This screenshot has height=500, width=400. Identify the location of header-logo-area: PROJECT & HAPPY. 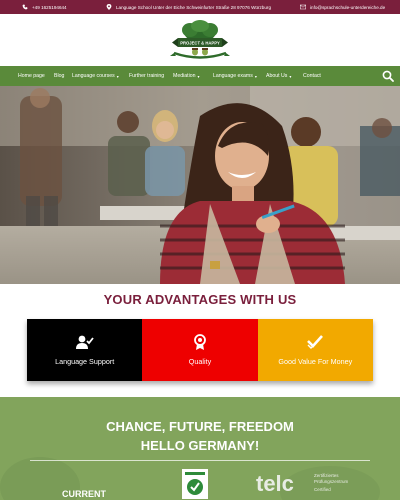
(200, 40).